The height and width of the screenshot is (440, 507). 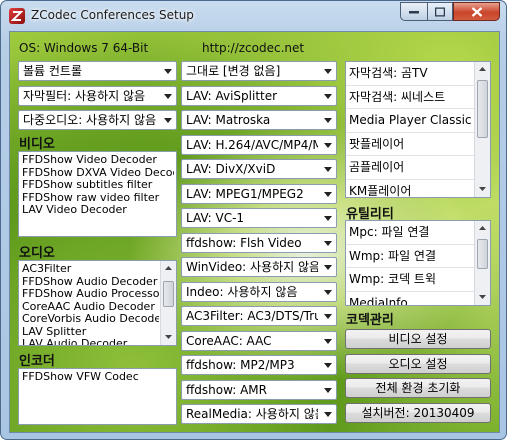 What do you see at coordinates (259, 292) in the screenshot?
I see `indeo-combo: Indeo: 사용하지 않음` at bounding box center [259, 292].